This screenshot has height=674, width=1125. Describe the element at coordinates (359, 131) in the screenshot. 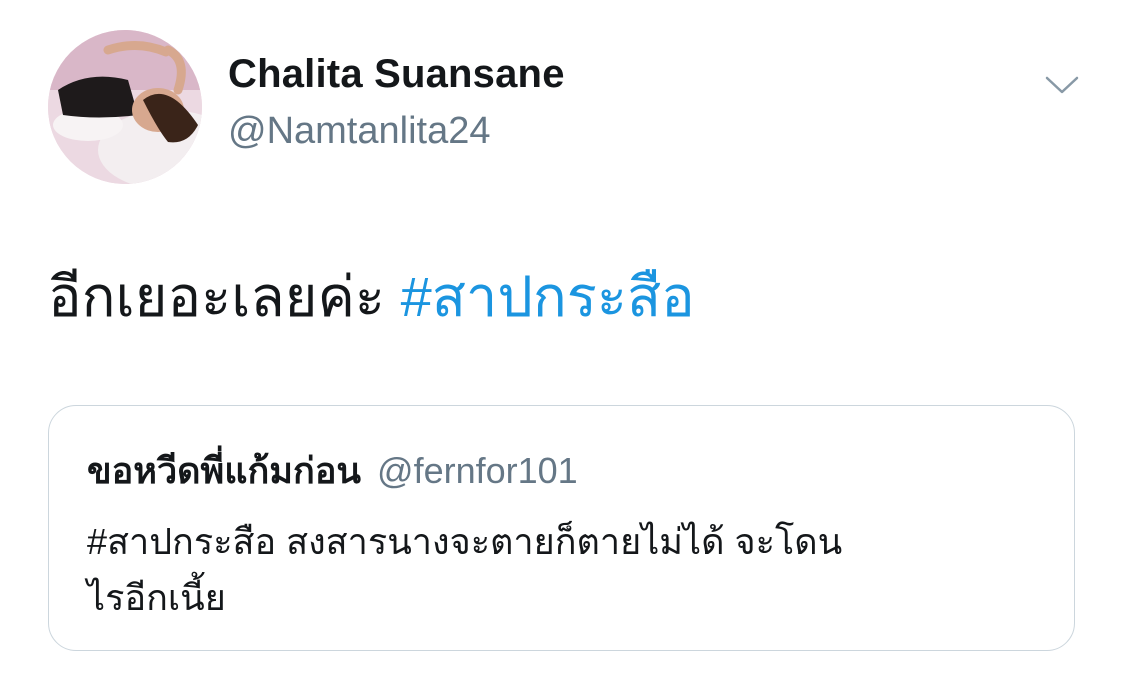

I see `author-handle: @Namtanlita24` at that location.